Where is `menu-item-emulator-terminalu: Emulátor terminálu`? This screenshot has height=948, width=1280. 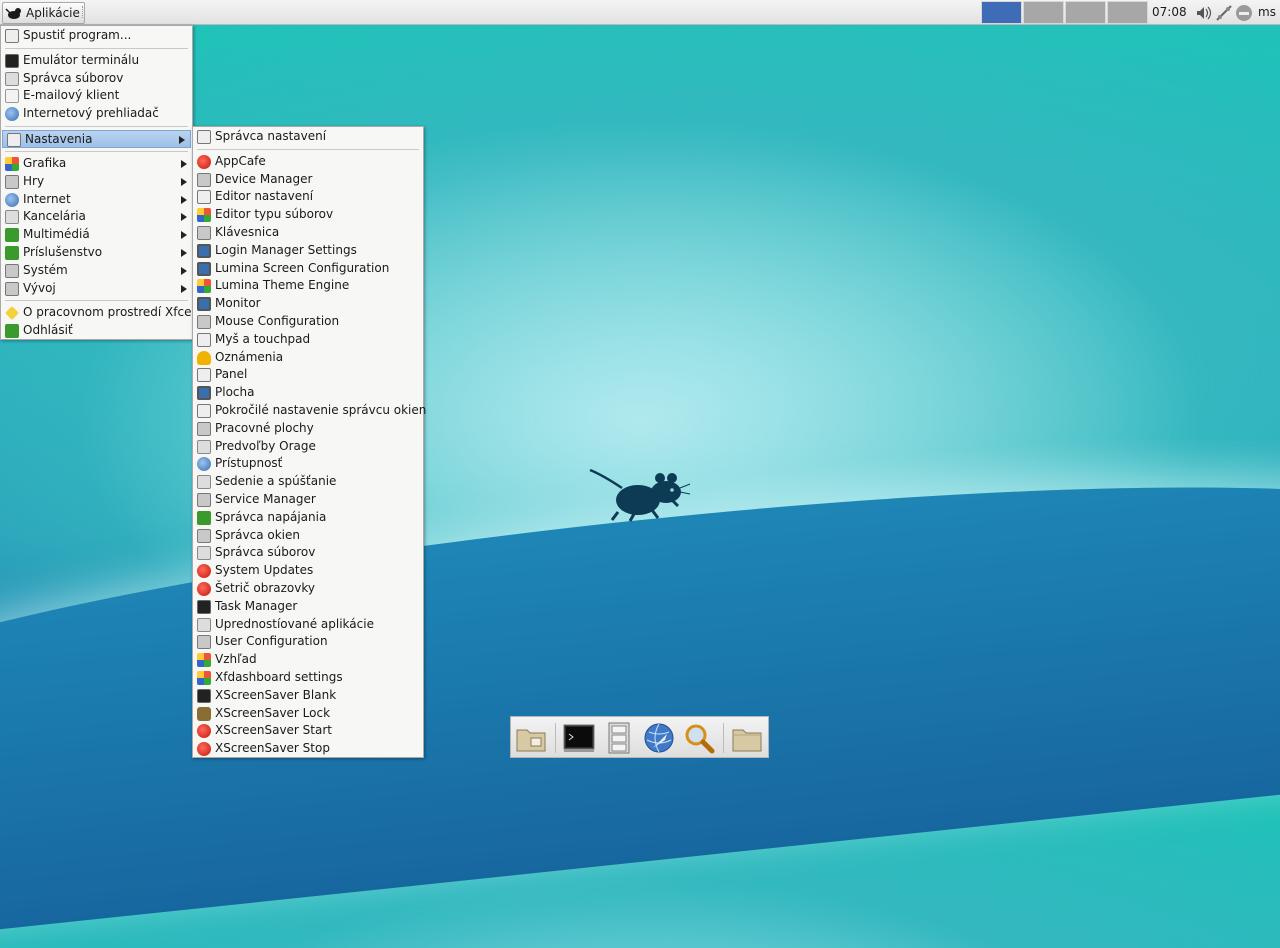
menu-item-emulator-terminalu: Emulátor terminálu is located at coordinates (96, 61).